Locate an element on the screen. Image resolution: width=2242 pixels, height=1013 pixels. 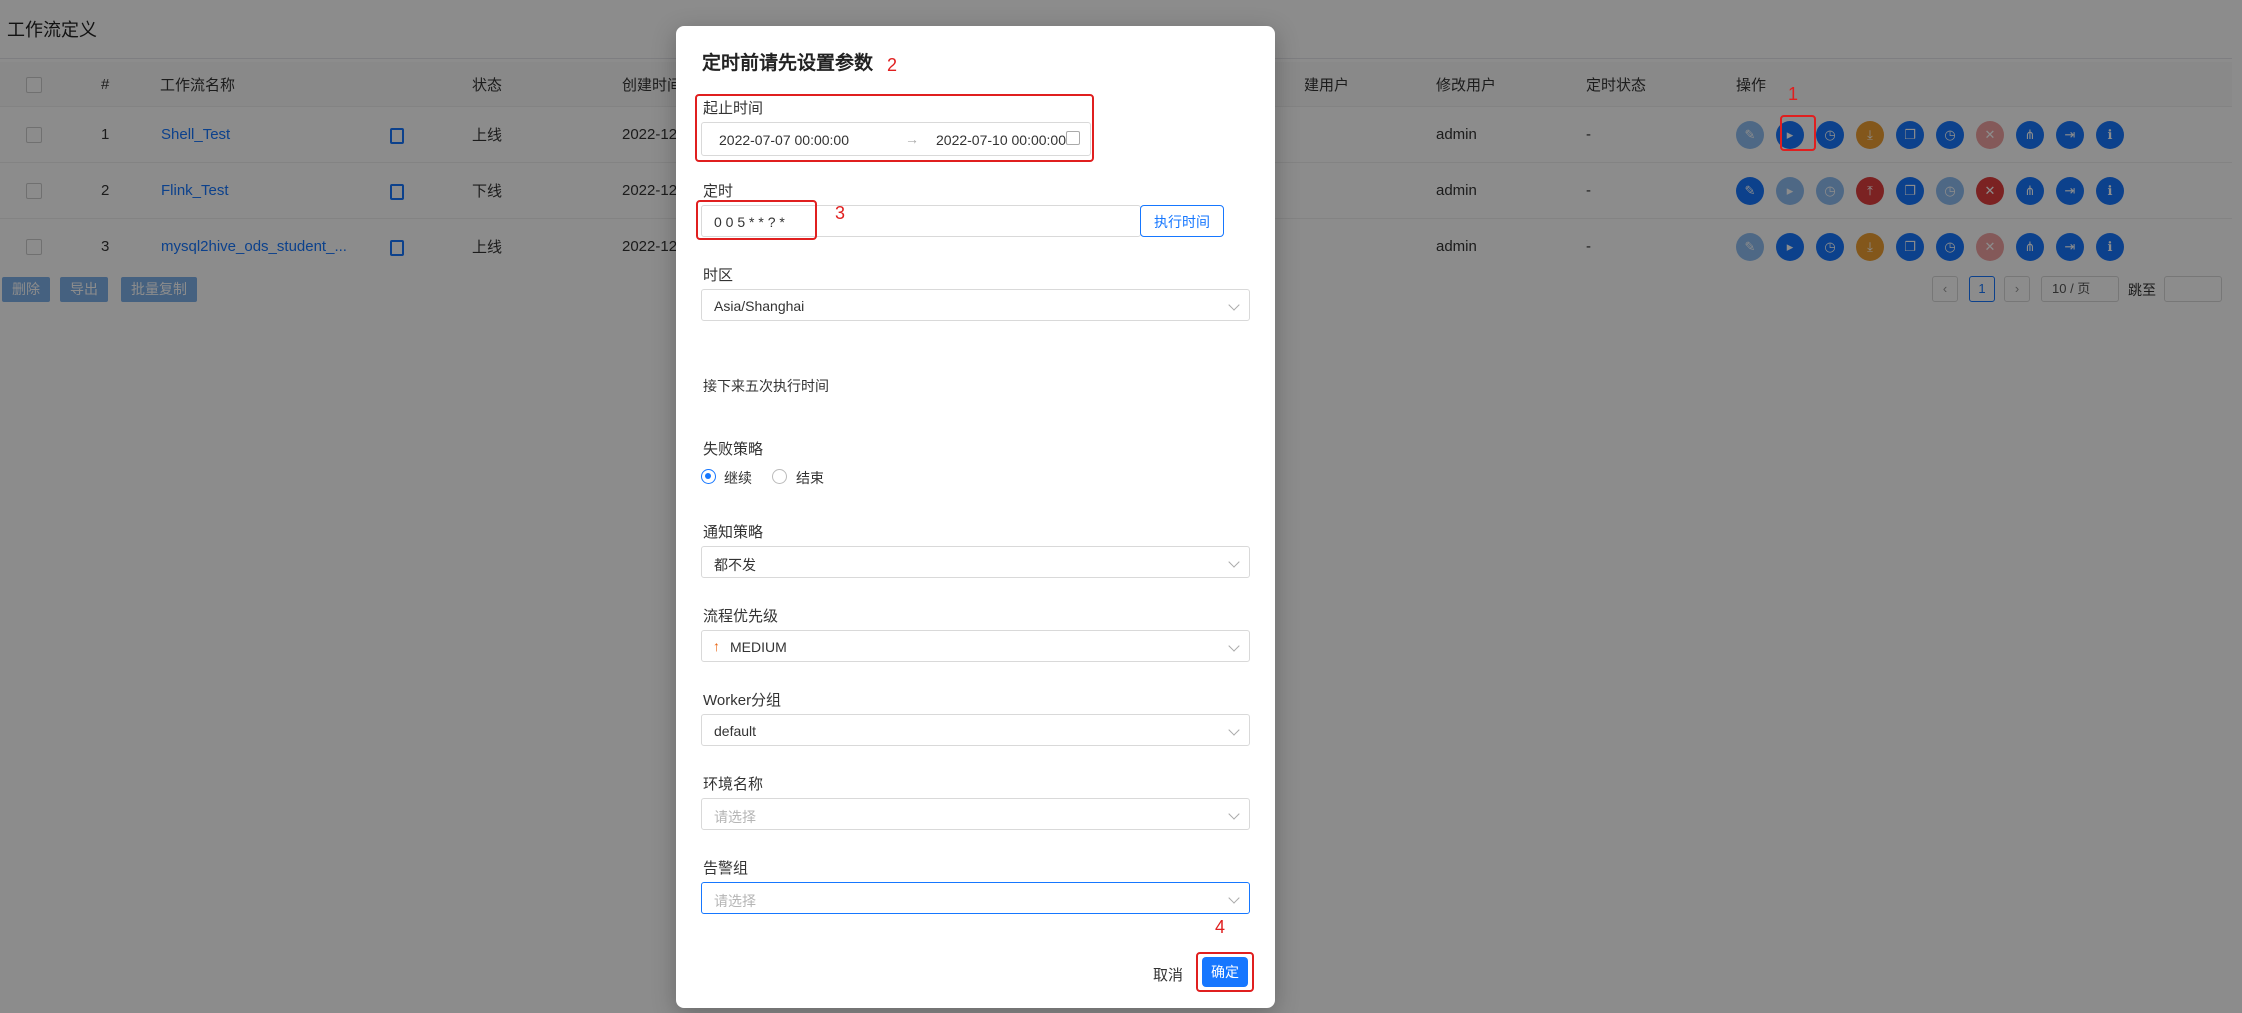
annotation-label-2: 2 is located at coordinates (892, 65).